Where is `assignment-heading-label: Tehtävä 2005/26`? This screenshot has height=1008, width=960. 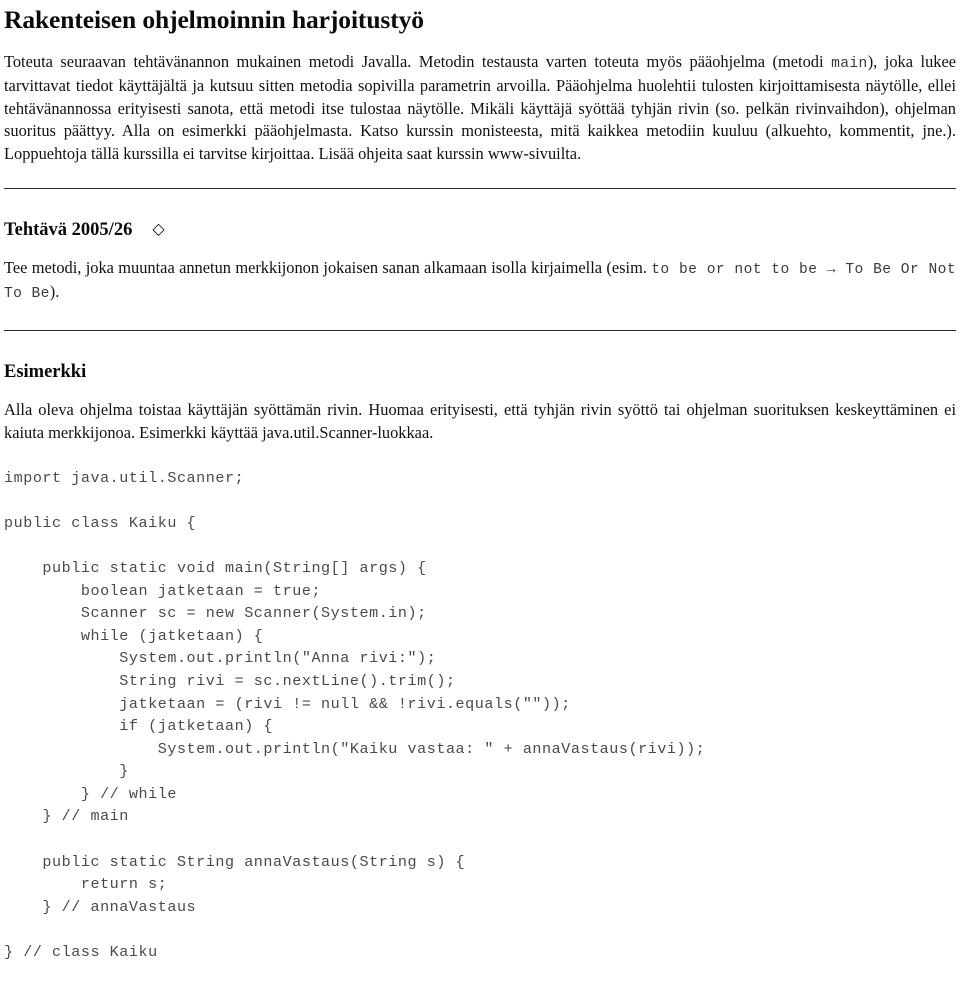 assignment-heading-label: Tehtävä 2005/26 is located at coordinates (68, 229).